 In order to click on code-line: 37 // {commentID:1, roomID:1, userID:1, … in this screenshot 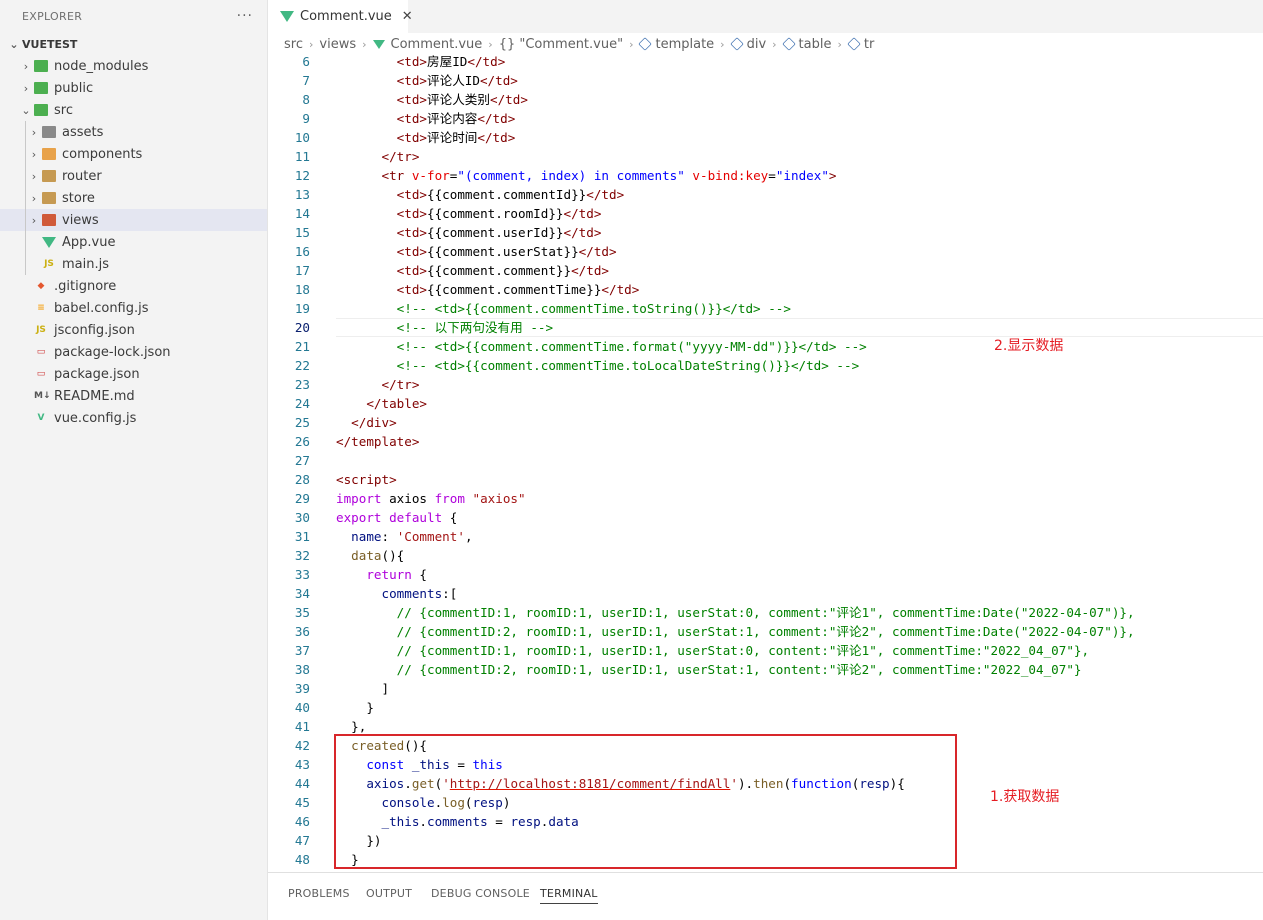, I will do `click(765, 650)`.